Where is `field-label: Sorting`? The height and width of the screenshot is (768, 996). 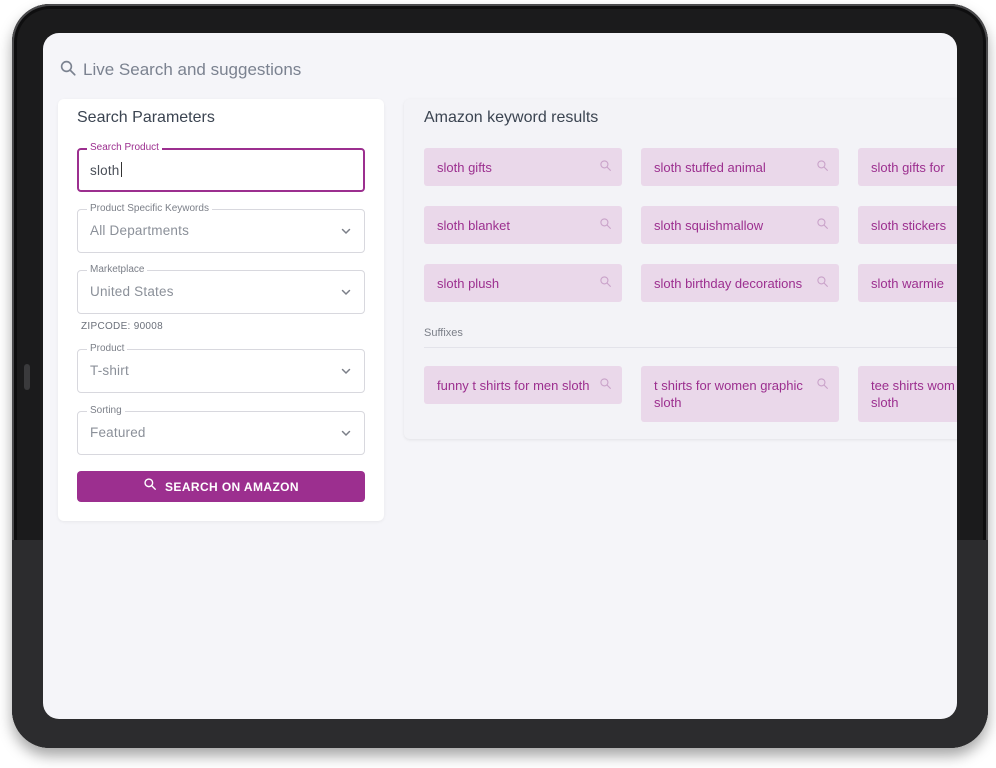 field-label: Sorting is located at coordinates (106, 411).